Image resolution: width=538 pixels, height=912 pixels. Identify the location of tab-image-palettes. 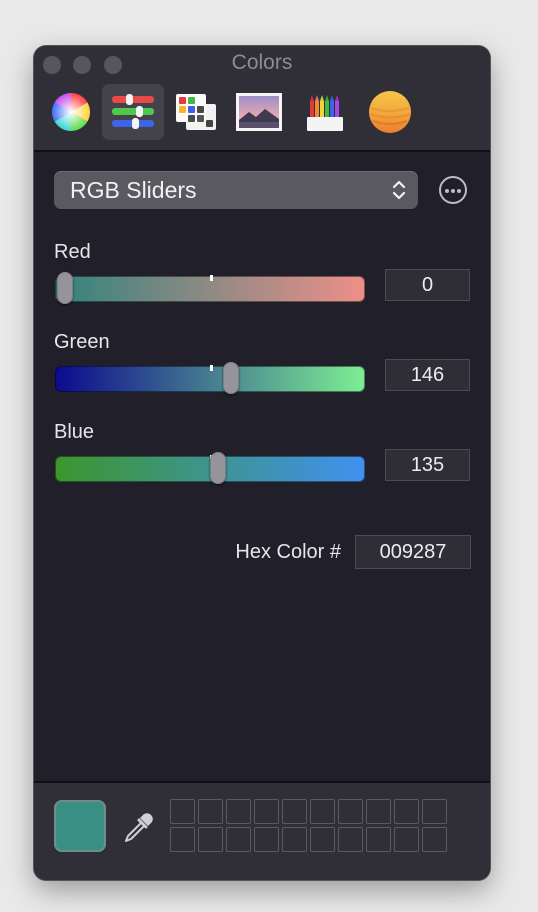
(259, 112).